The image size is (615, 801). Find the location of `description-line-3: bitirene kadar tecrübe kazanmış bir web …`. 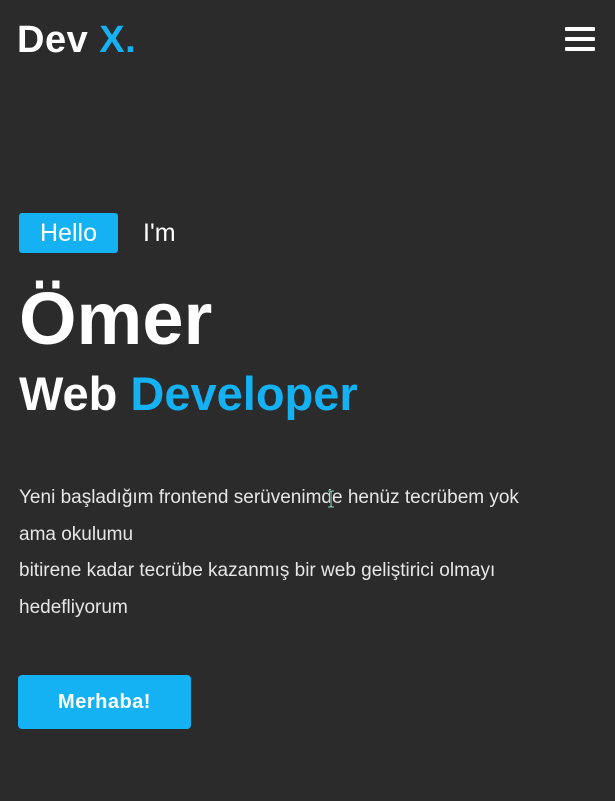

description-line-3: bitirene kadar tecrübe kazanmış bir web … is located at coordinates (257, 570).